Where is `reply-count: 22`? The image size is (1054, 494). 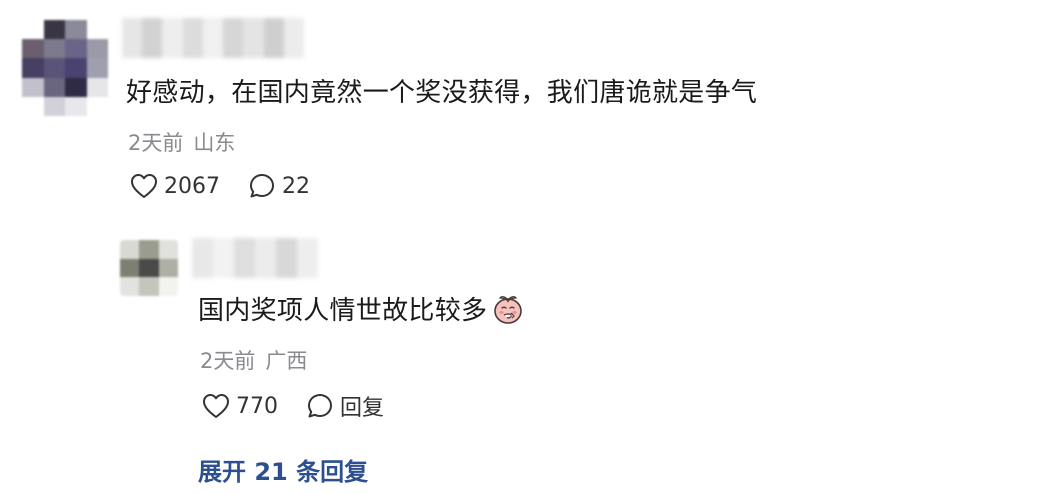 reply-count: 22 is located at coordinates (296, 186).